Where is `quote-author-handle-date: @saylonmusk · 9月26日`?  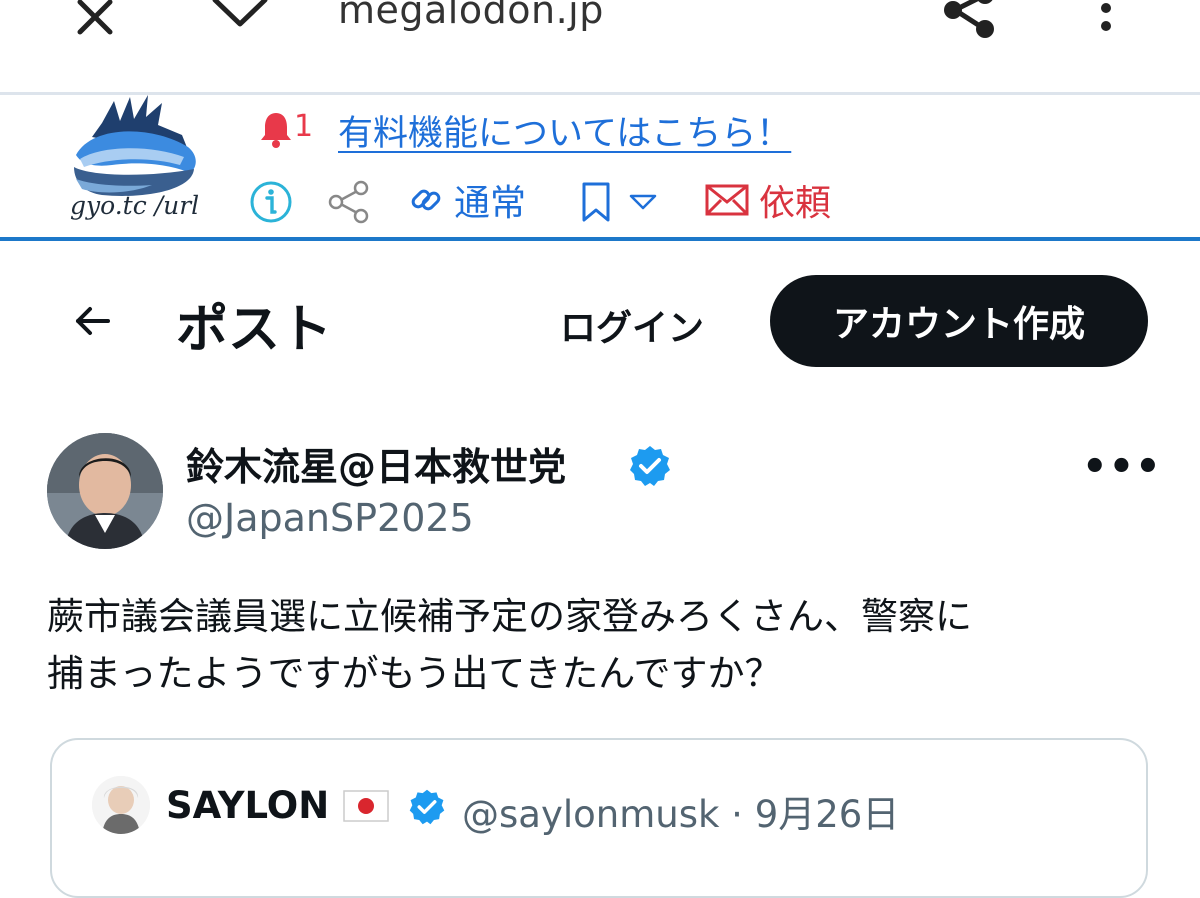 quote-author-handle-date: @saylonmusk · 9月26日 is located at coordinates (681, 814).